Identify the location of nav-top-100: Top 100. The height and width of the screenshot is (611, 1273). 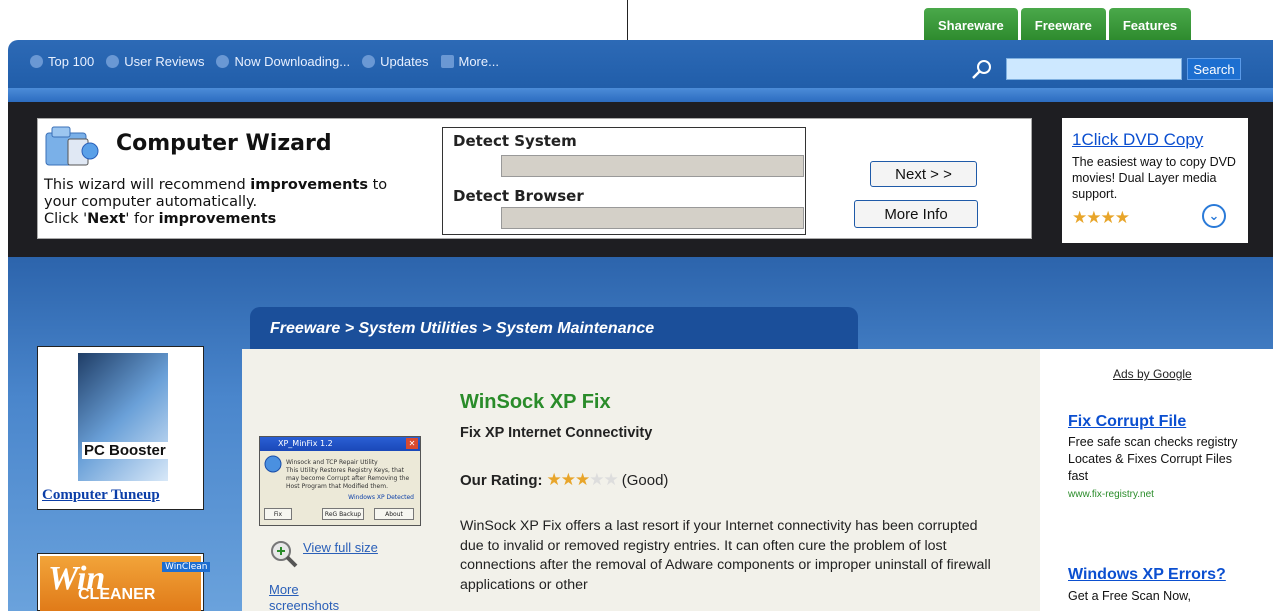
(62, 61).